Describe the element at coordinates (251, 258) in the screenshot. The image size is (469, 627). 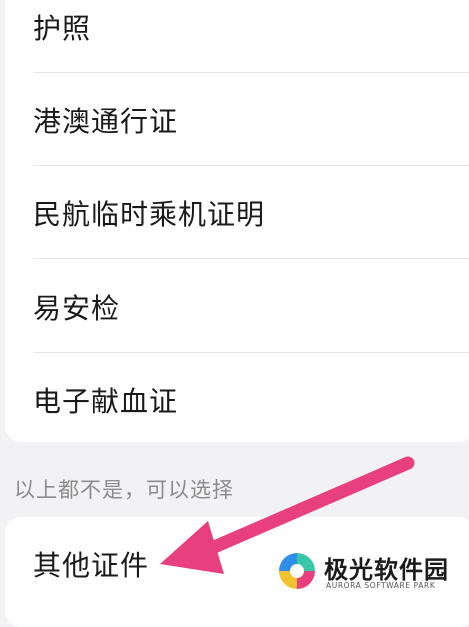
I see `divider` at that location.